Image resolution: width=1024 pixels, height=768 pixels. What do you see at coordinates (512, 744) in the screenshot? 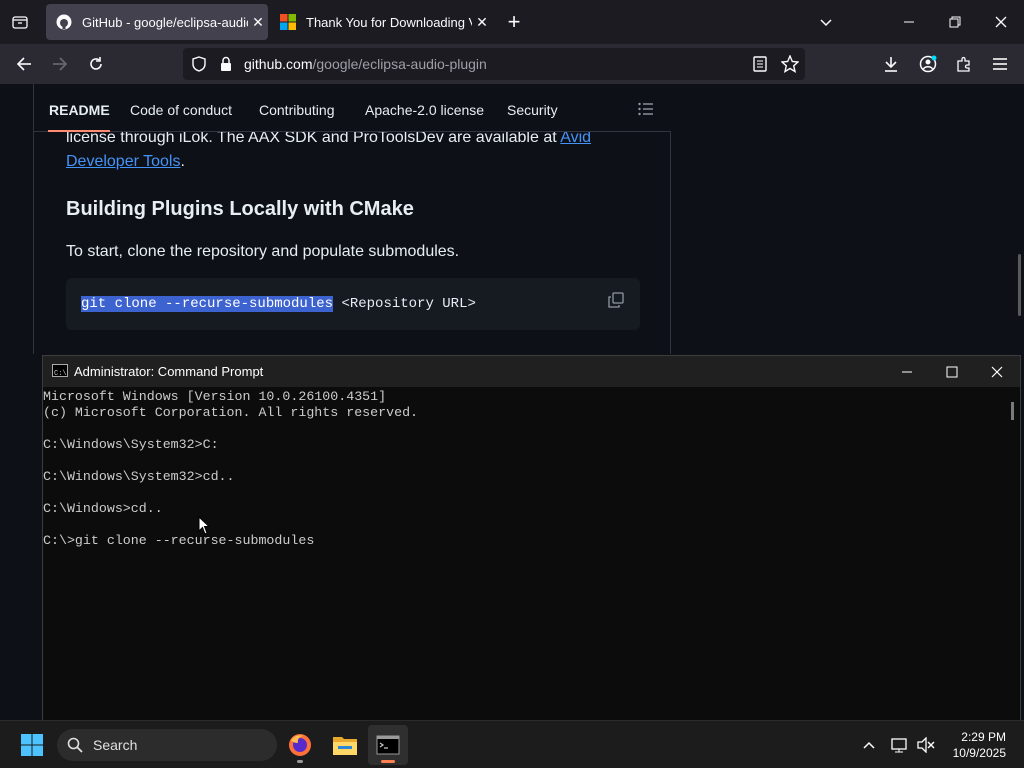
I see `taskbar: Search 2:29 PM 10/9/2025` at bounding box center [512, 744].